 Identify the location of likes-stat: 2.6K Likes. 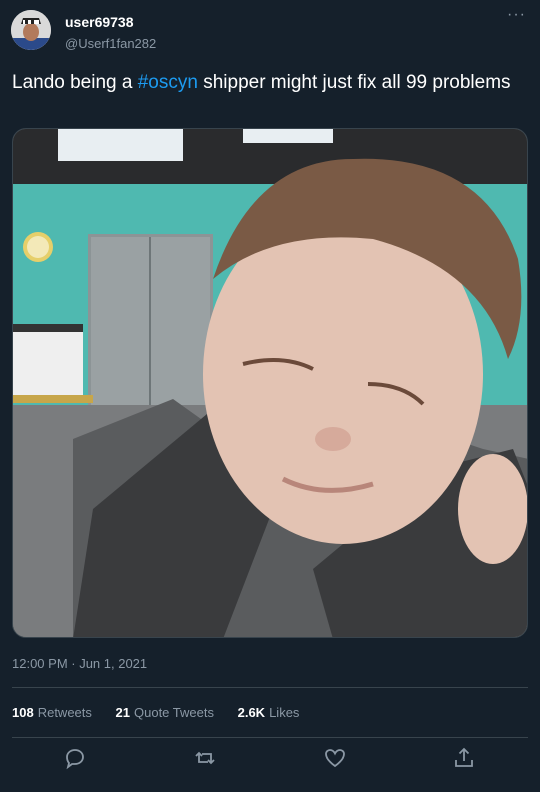
(269, 712).